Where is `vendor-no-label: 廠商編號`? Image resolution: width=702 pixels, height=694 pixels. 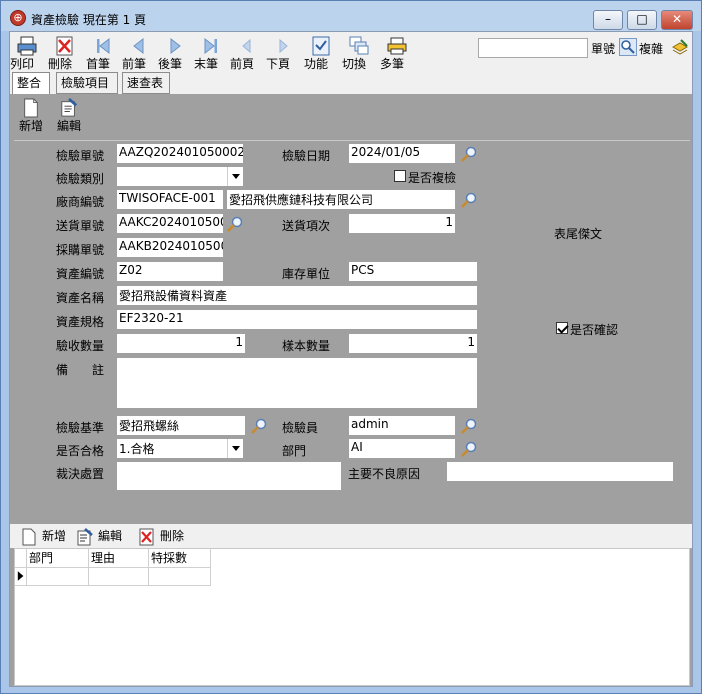
vendor-no-label: 廠商編號 is located at coordinates (80, 202).